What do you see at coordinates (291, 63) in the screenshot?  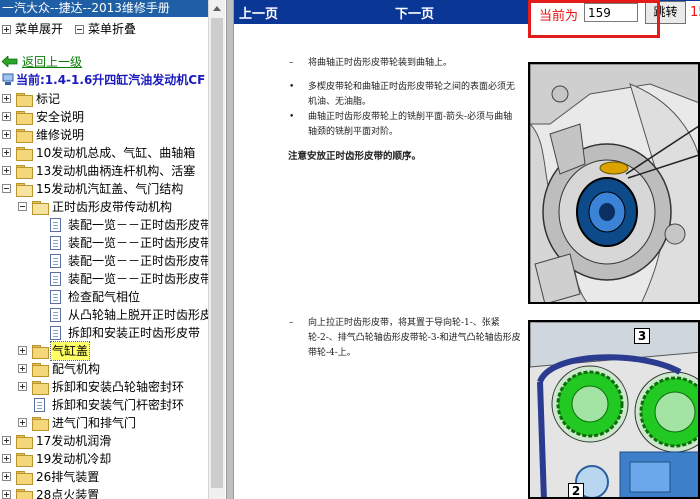 I see `step-marker: –` at bounding box center [291, 63].